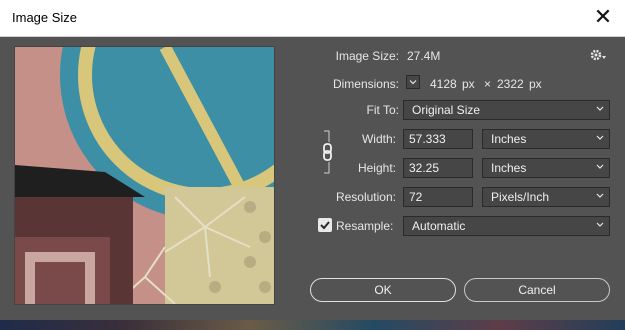 The width and height of the screenshot is (625, 330). Describe the element at coordinates (506, 110) in the screenshot. I see `fit-to-select: Original Size` at that location.